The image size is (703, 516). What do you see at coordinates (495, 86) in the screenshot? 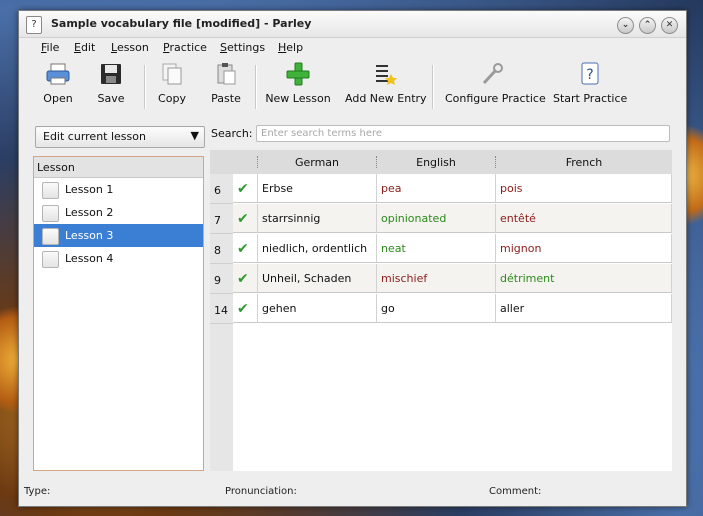
I see `configure-practice-button: Configure Practice` at bounding box center [495, 86].